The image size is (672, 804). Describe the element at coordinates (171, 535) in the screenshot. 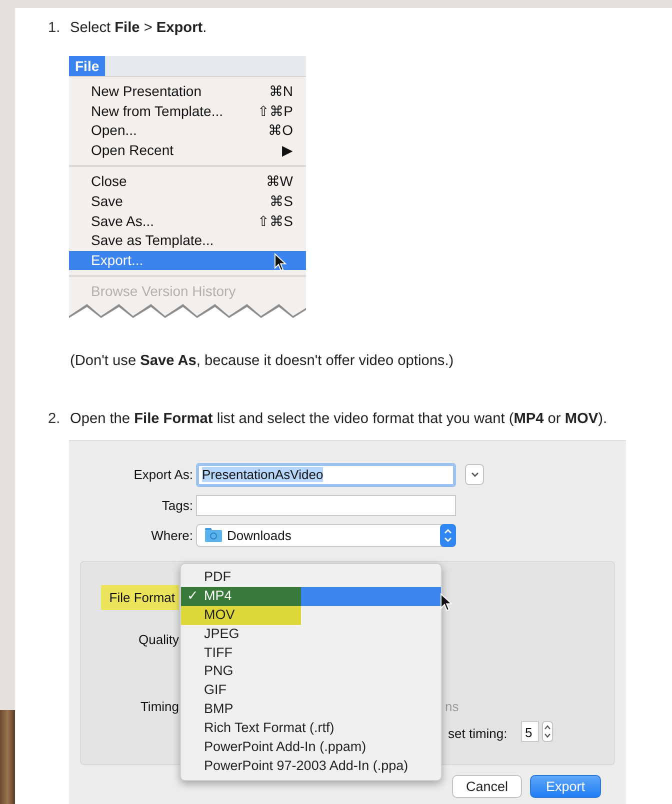

I see `field-label: Where:` at that location.